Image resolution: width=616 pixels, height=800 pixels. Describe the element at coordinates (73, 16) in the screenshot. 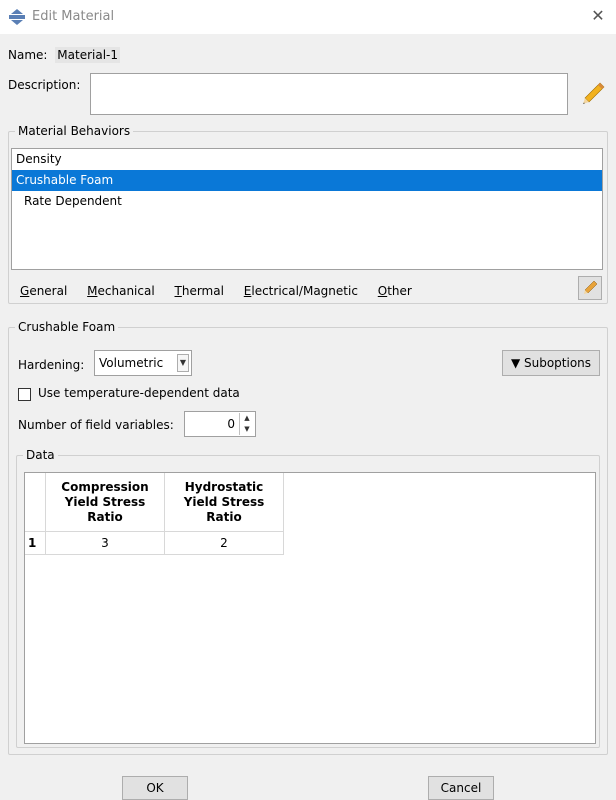

I see `window-title: Edit Material` at that location.